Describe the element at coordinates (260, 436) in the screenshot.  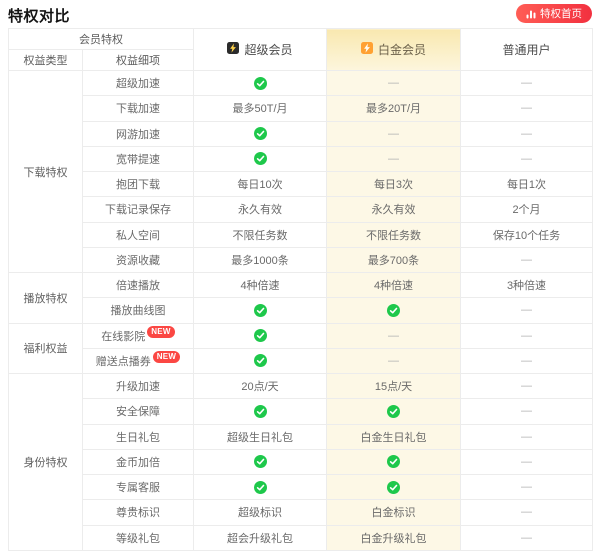
I see `super-value-cell: 超级生日礼包` at that location.